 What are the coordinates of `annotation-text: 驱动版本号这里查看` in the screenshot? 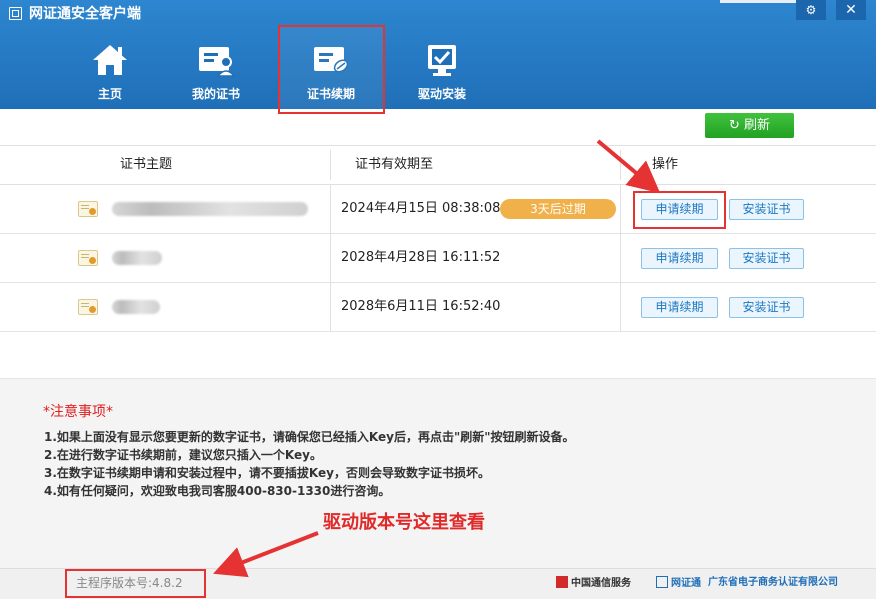 It's located at (404, 522).